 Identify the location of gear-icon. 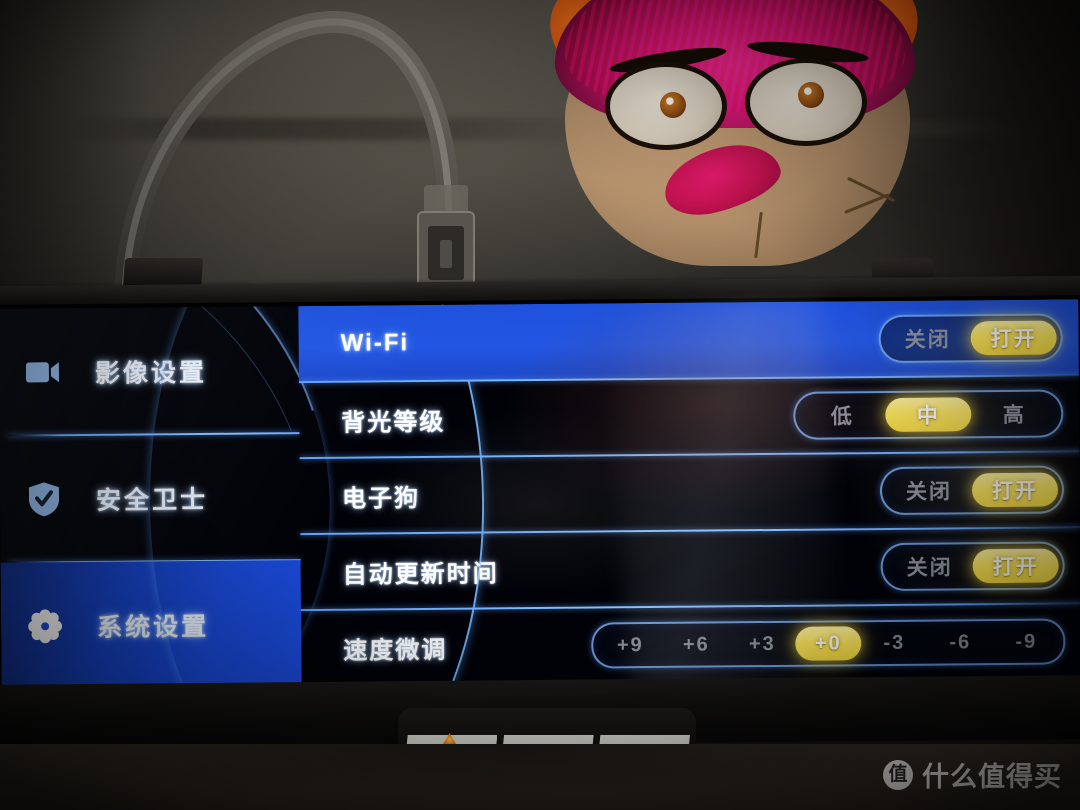
(45, 626).